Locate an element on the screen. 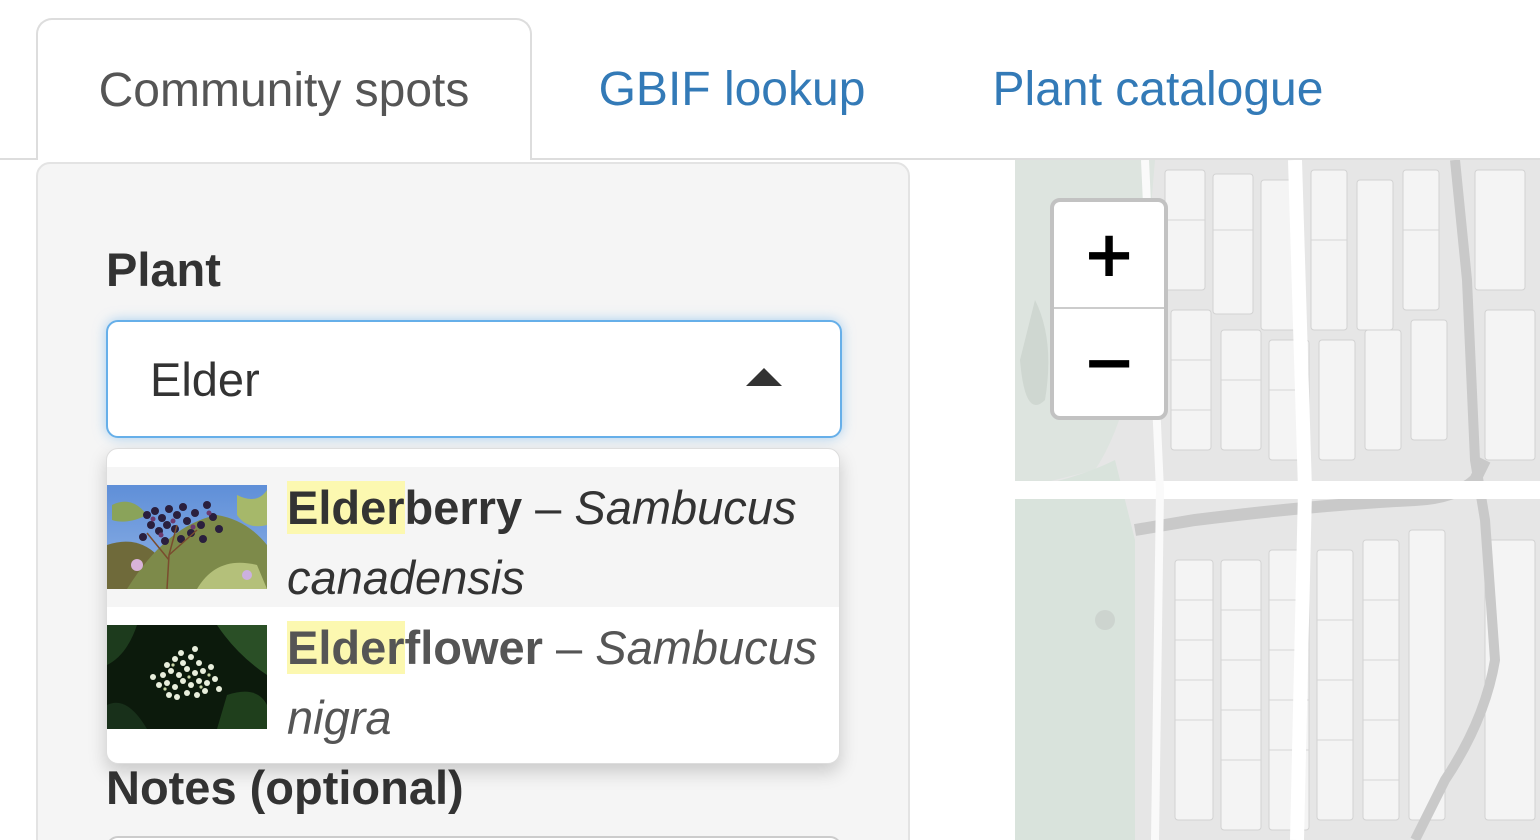 The height and width of the screenshot is (840, 1540). notes-input is located at coordinates (474, 838).